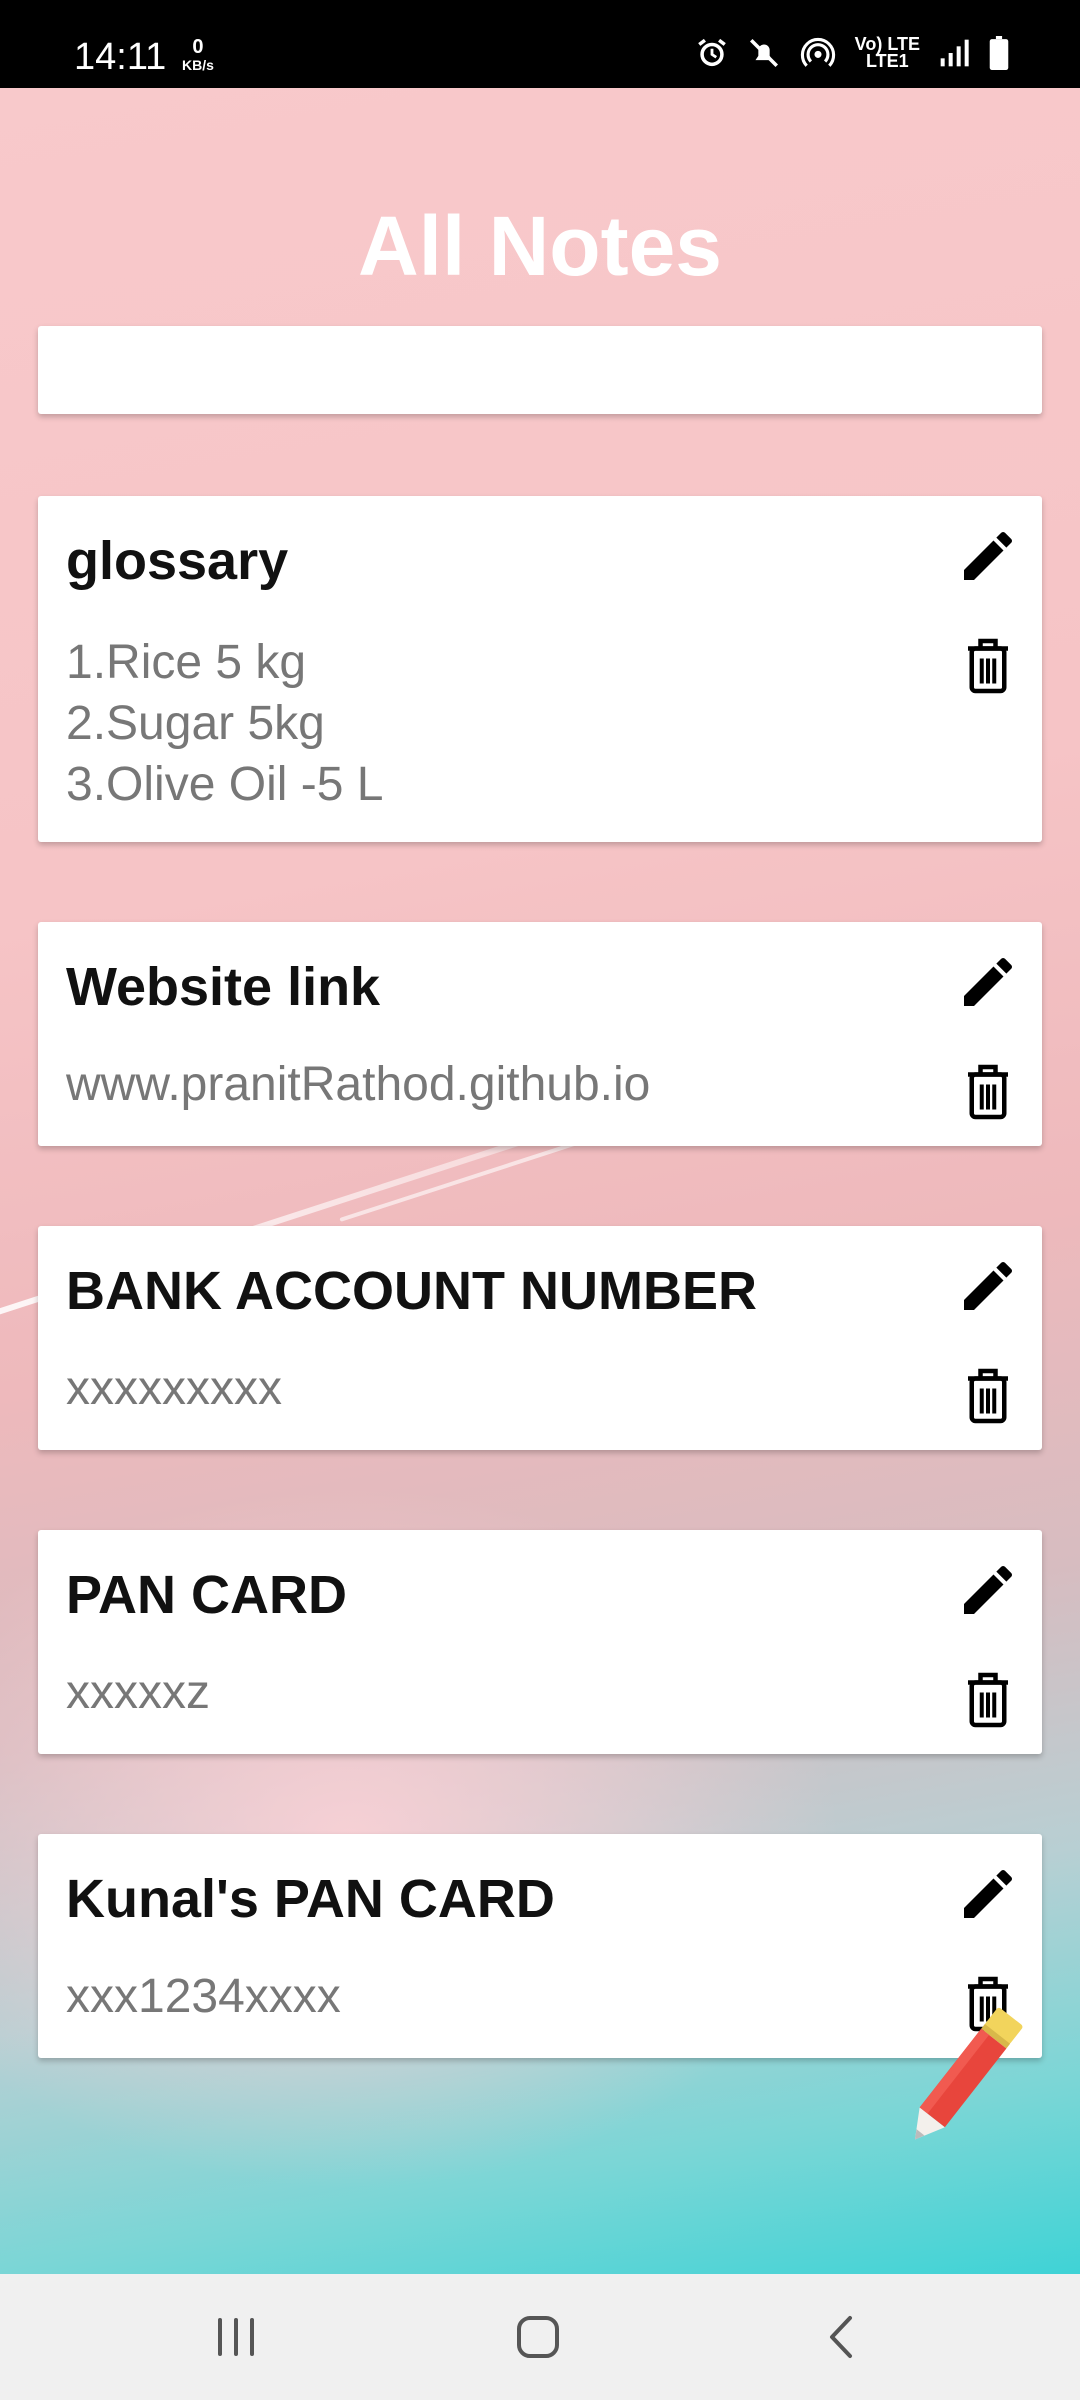 This screenshot has height=2400, width=1080. I want to click on note-card: PAN CARD xxxxxz, so click(540, 1642).